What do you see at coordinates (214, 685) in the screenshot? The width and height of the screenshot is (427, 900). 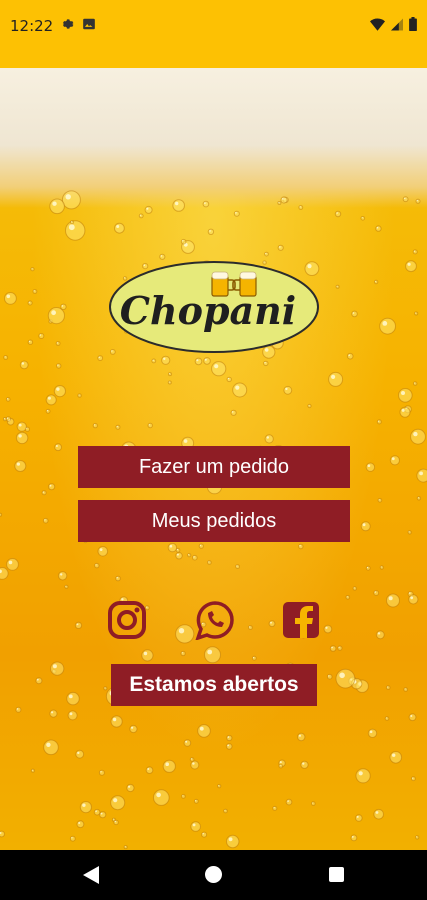 I see `store-status-badge: Estamos abertos` at bounding box center [214, 685].